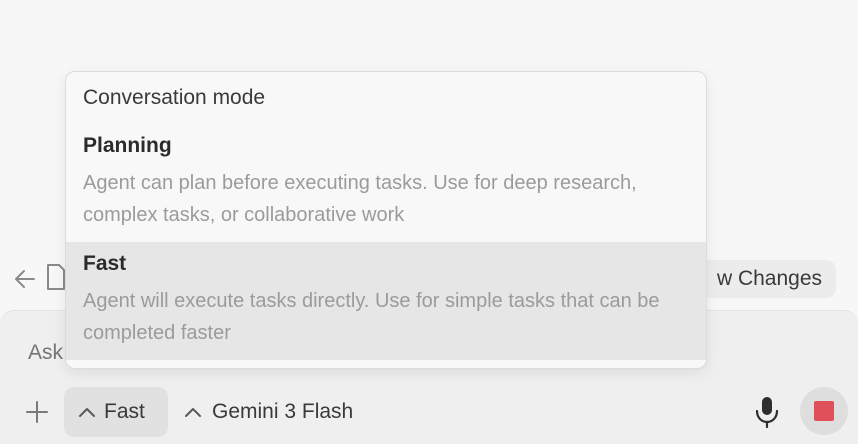 The image size is (858, 444). What do you see at coordinates (769, 278) in the screenshot?
I see `review-changes-label: w Changes` at bounding box center [769, 278].